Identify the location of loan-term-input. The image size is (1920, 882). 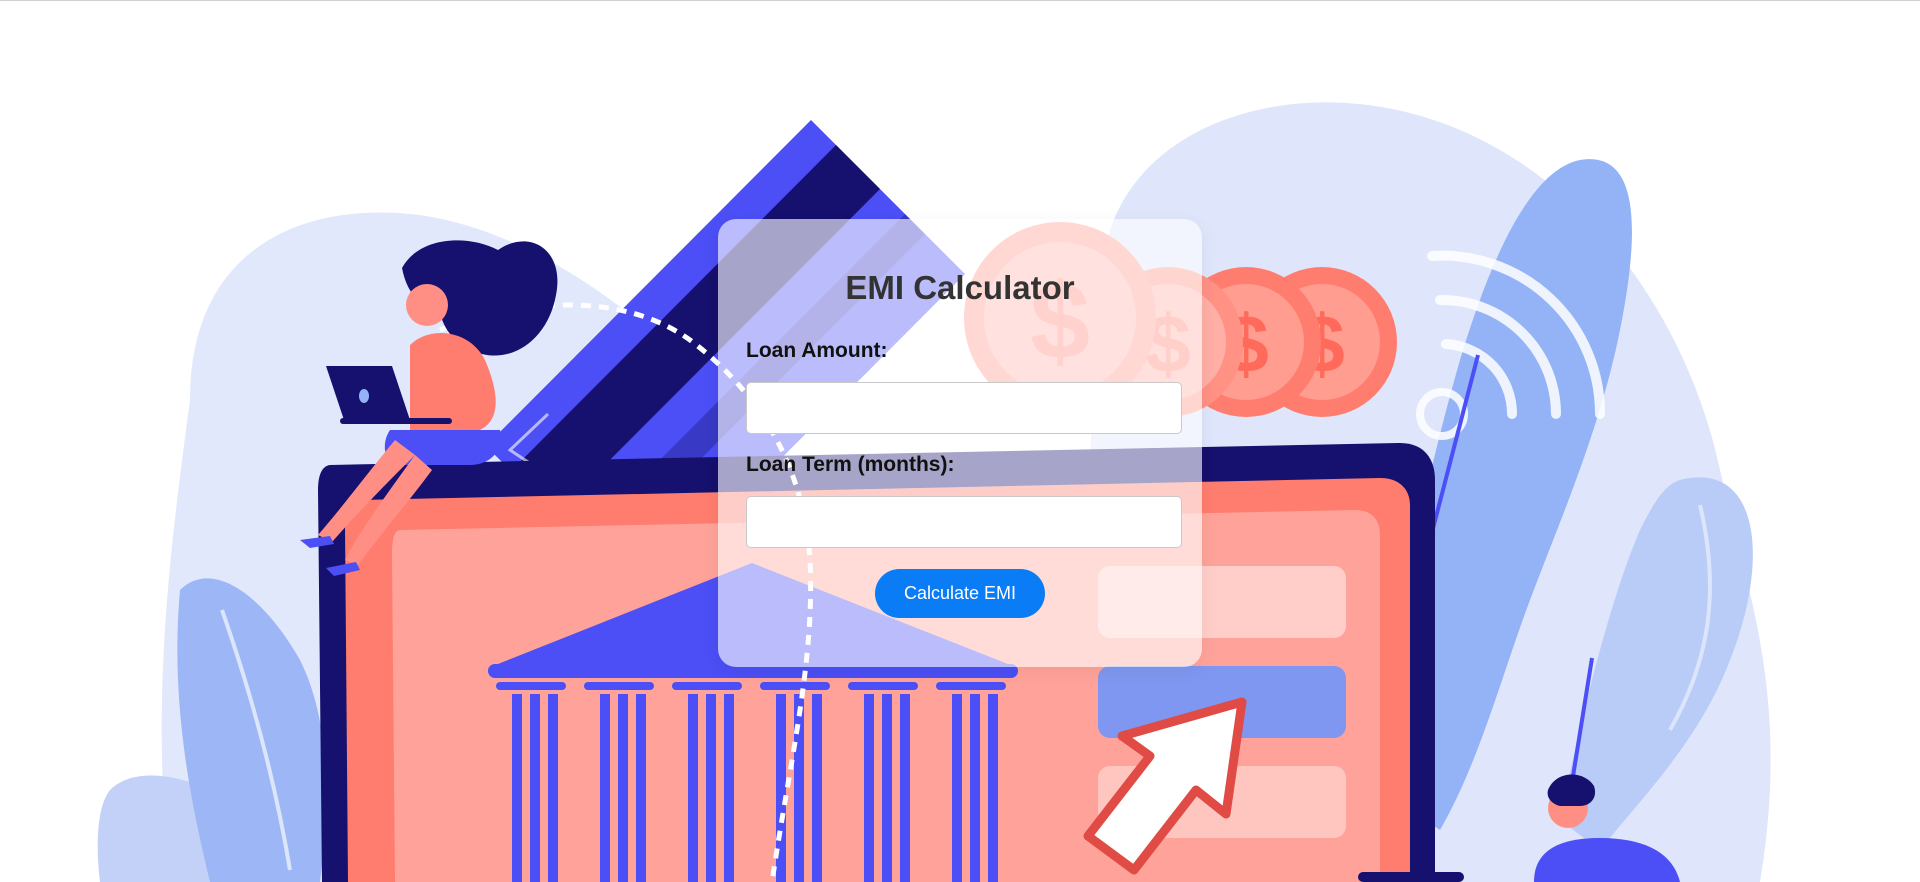
(964, 522).